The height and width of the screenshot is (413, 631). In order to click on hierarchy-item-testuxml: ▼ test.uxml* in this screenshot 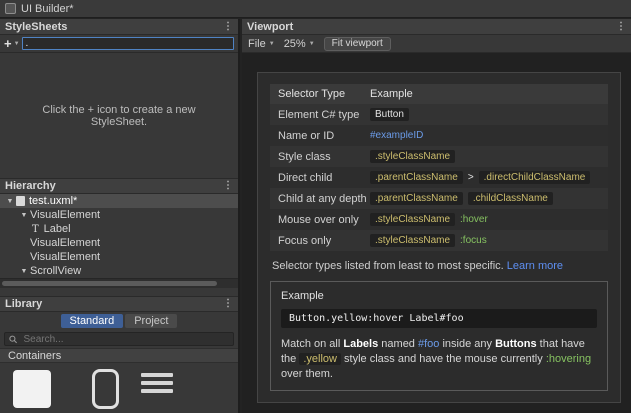, I will do `click(119, 201)`.